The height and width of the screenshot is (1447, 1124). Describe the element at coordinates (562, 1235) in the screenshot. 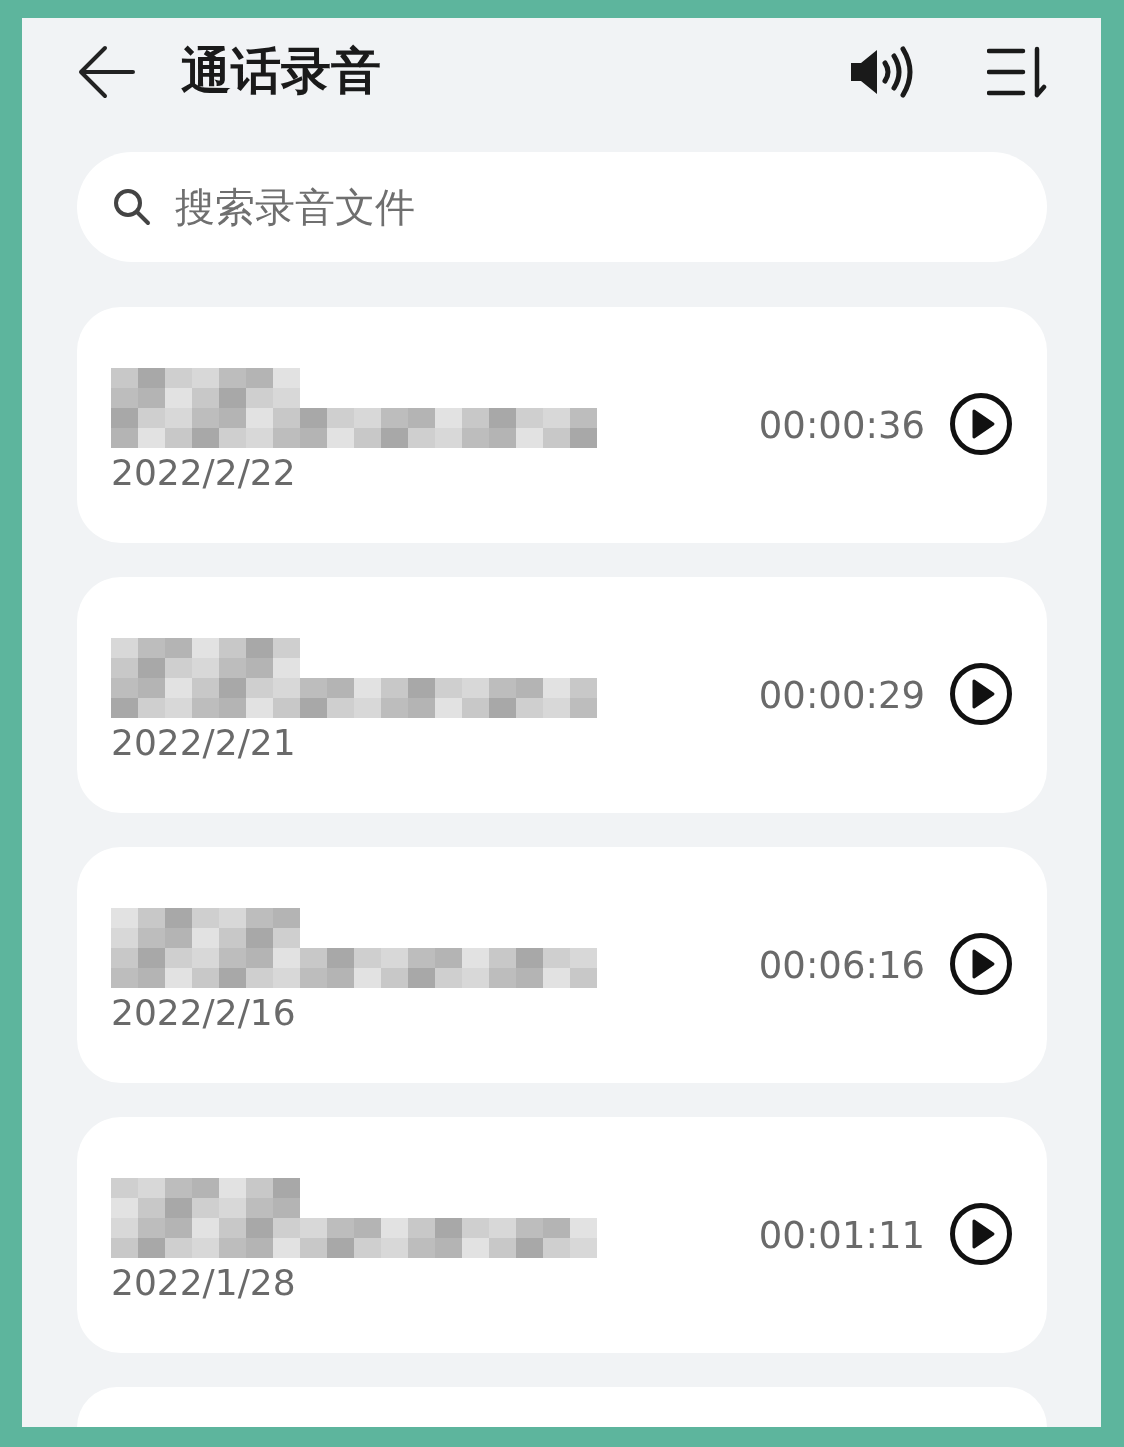

I see `recording-card: 2022/1/28 00:01:11` at that location.